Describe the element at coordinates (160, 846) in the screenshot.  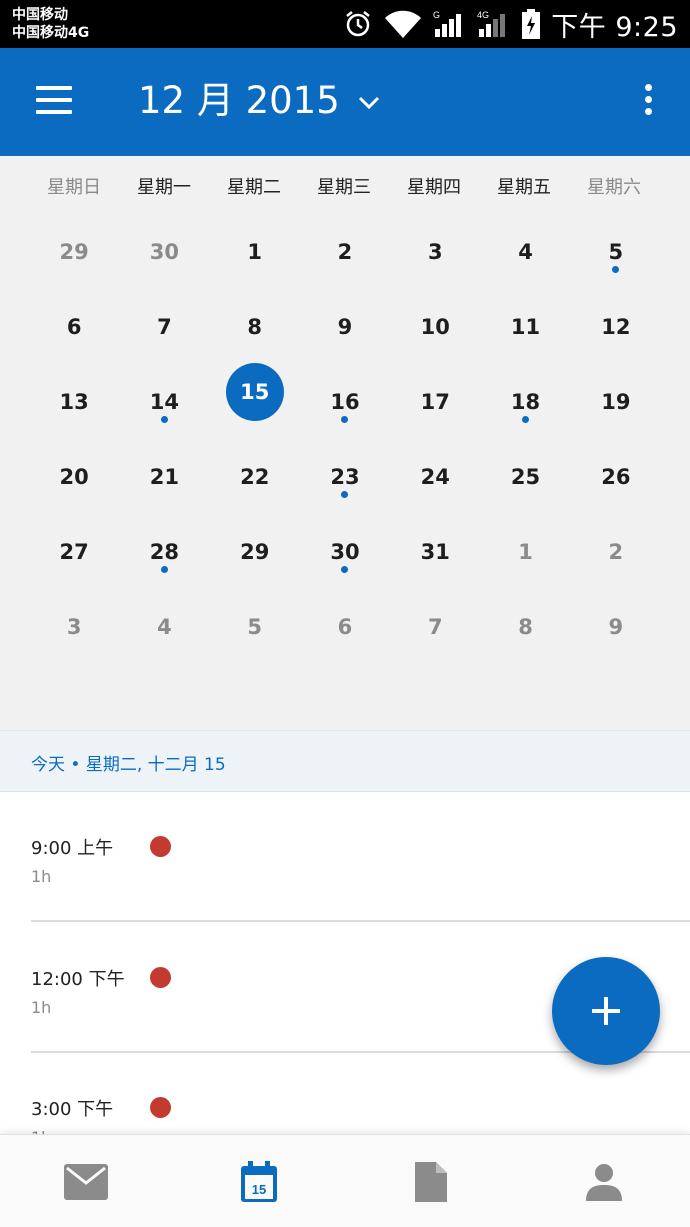
I see `calendar-color-dot` at that location.